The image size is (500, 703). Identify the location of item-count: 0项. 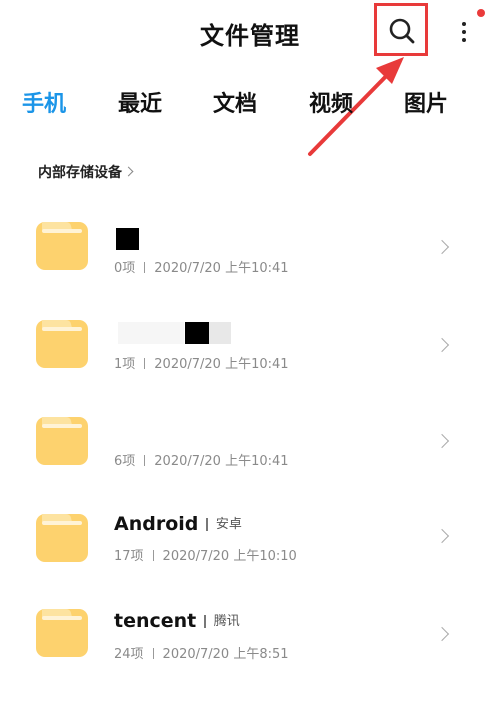
(125, 268).